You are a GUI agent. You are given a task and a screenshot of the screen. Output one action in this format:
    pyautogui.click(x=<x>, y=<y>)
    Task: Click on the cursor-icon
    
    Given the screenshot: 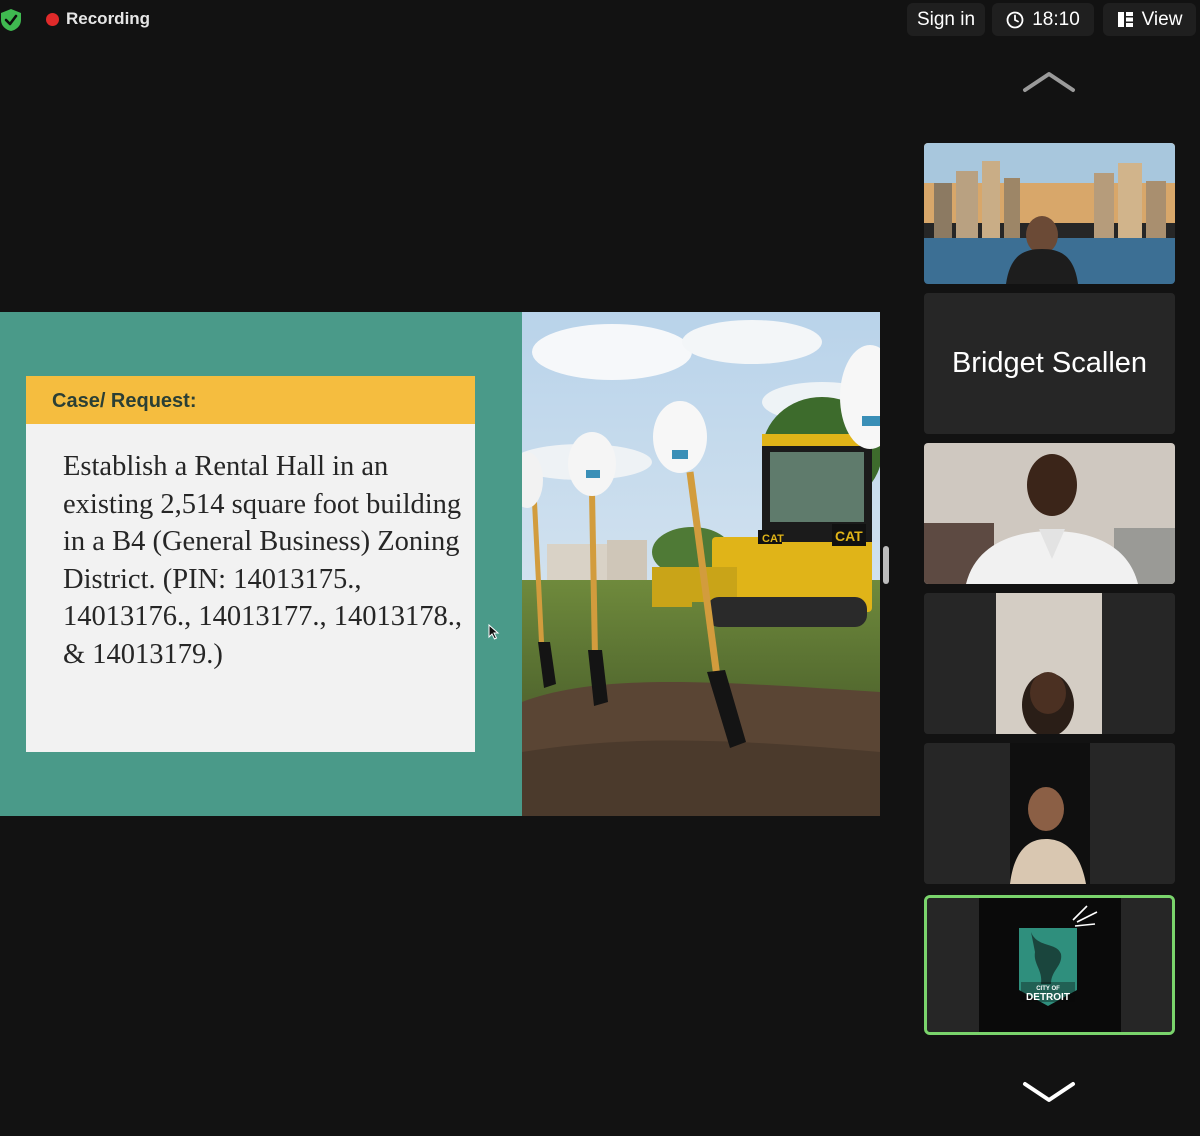 What is the action you would take?
    pyautogui.click(x=494, y=632)
    